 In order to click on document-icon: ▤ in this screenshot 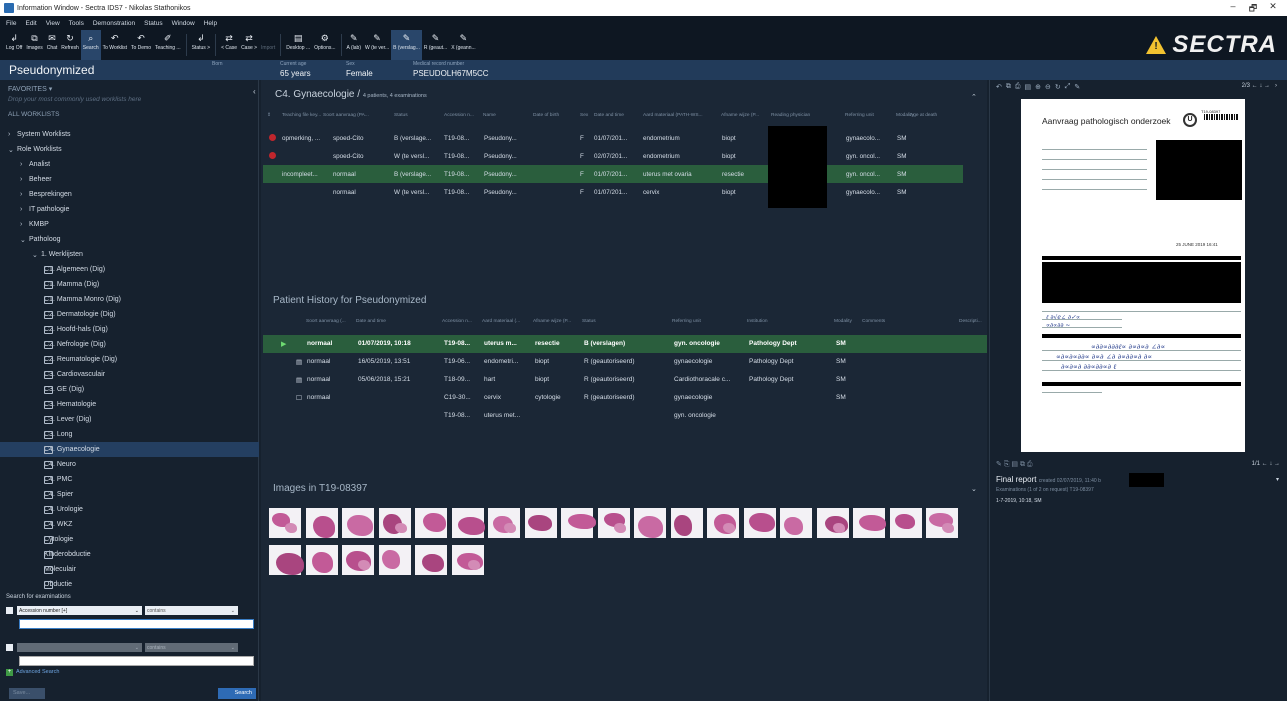, I will do `click(1014, 464)`.